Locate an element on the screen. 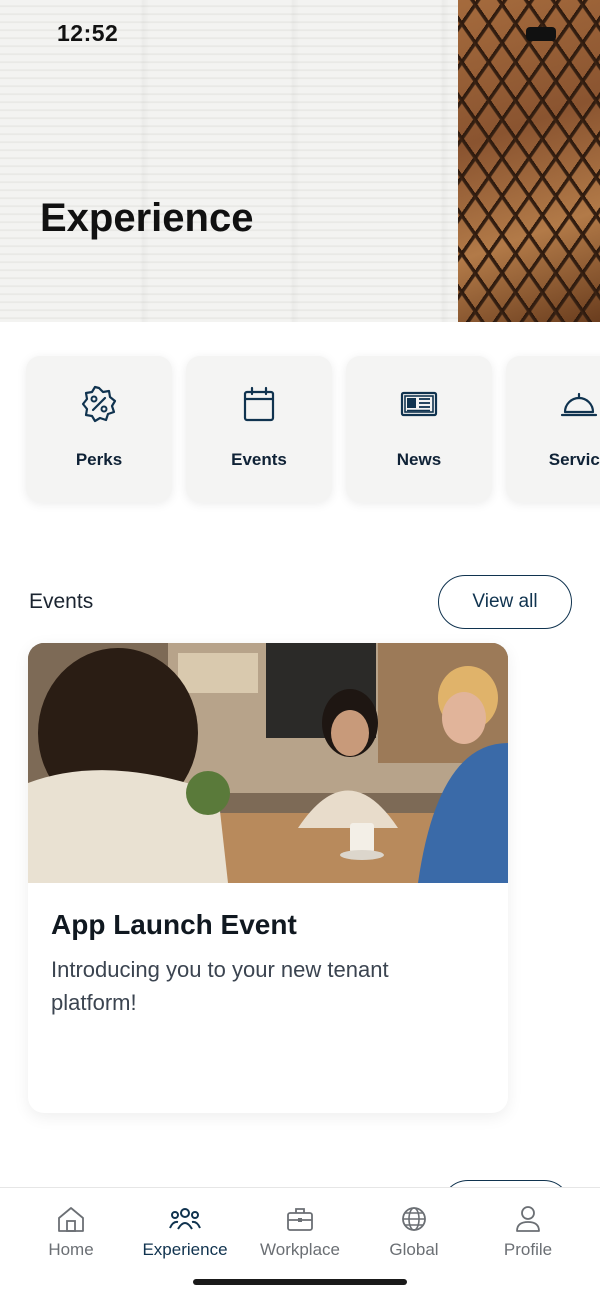  briefcase-icon is located at coordinates (300, 1219).